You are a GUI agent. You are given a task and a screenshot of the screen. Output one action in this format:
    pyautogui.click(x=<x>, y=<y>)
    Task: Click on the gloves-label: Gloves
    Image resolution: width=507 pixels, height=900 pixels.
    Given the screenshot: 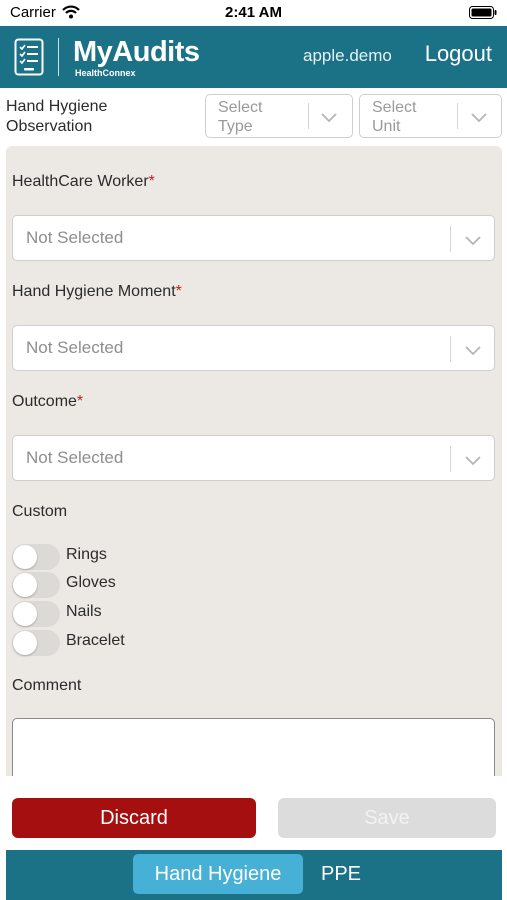 What is the action you would take?
    pyautogui.click(x=91, y=582)
    